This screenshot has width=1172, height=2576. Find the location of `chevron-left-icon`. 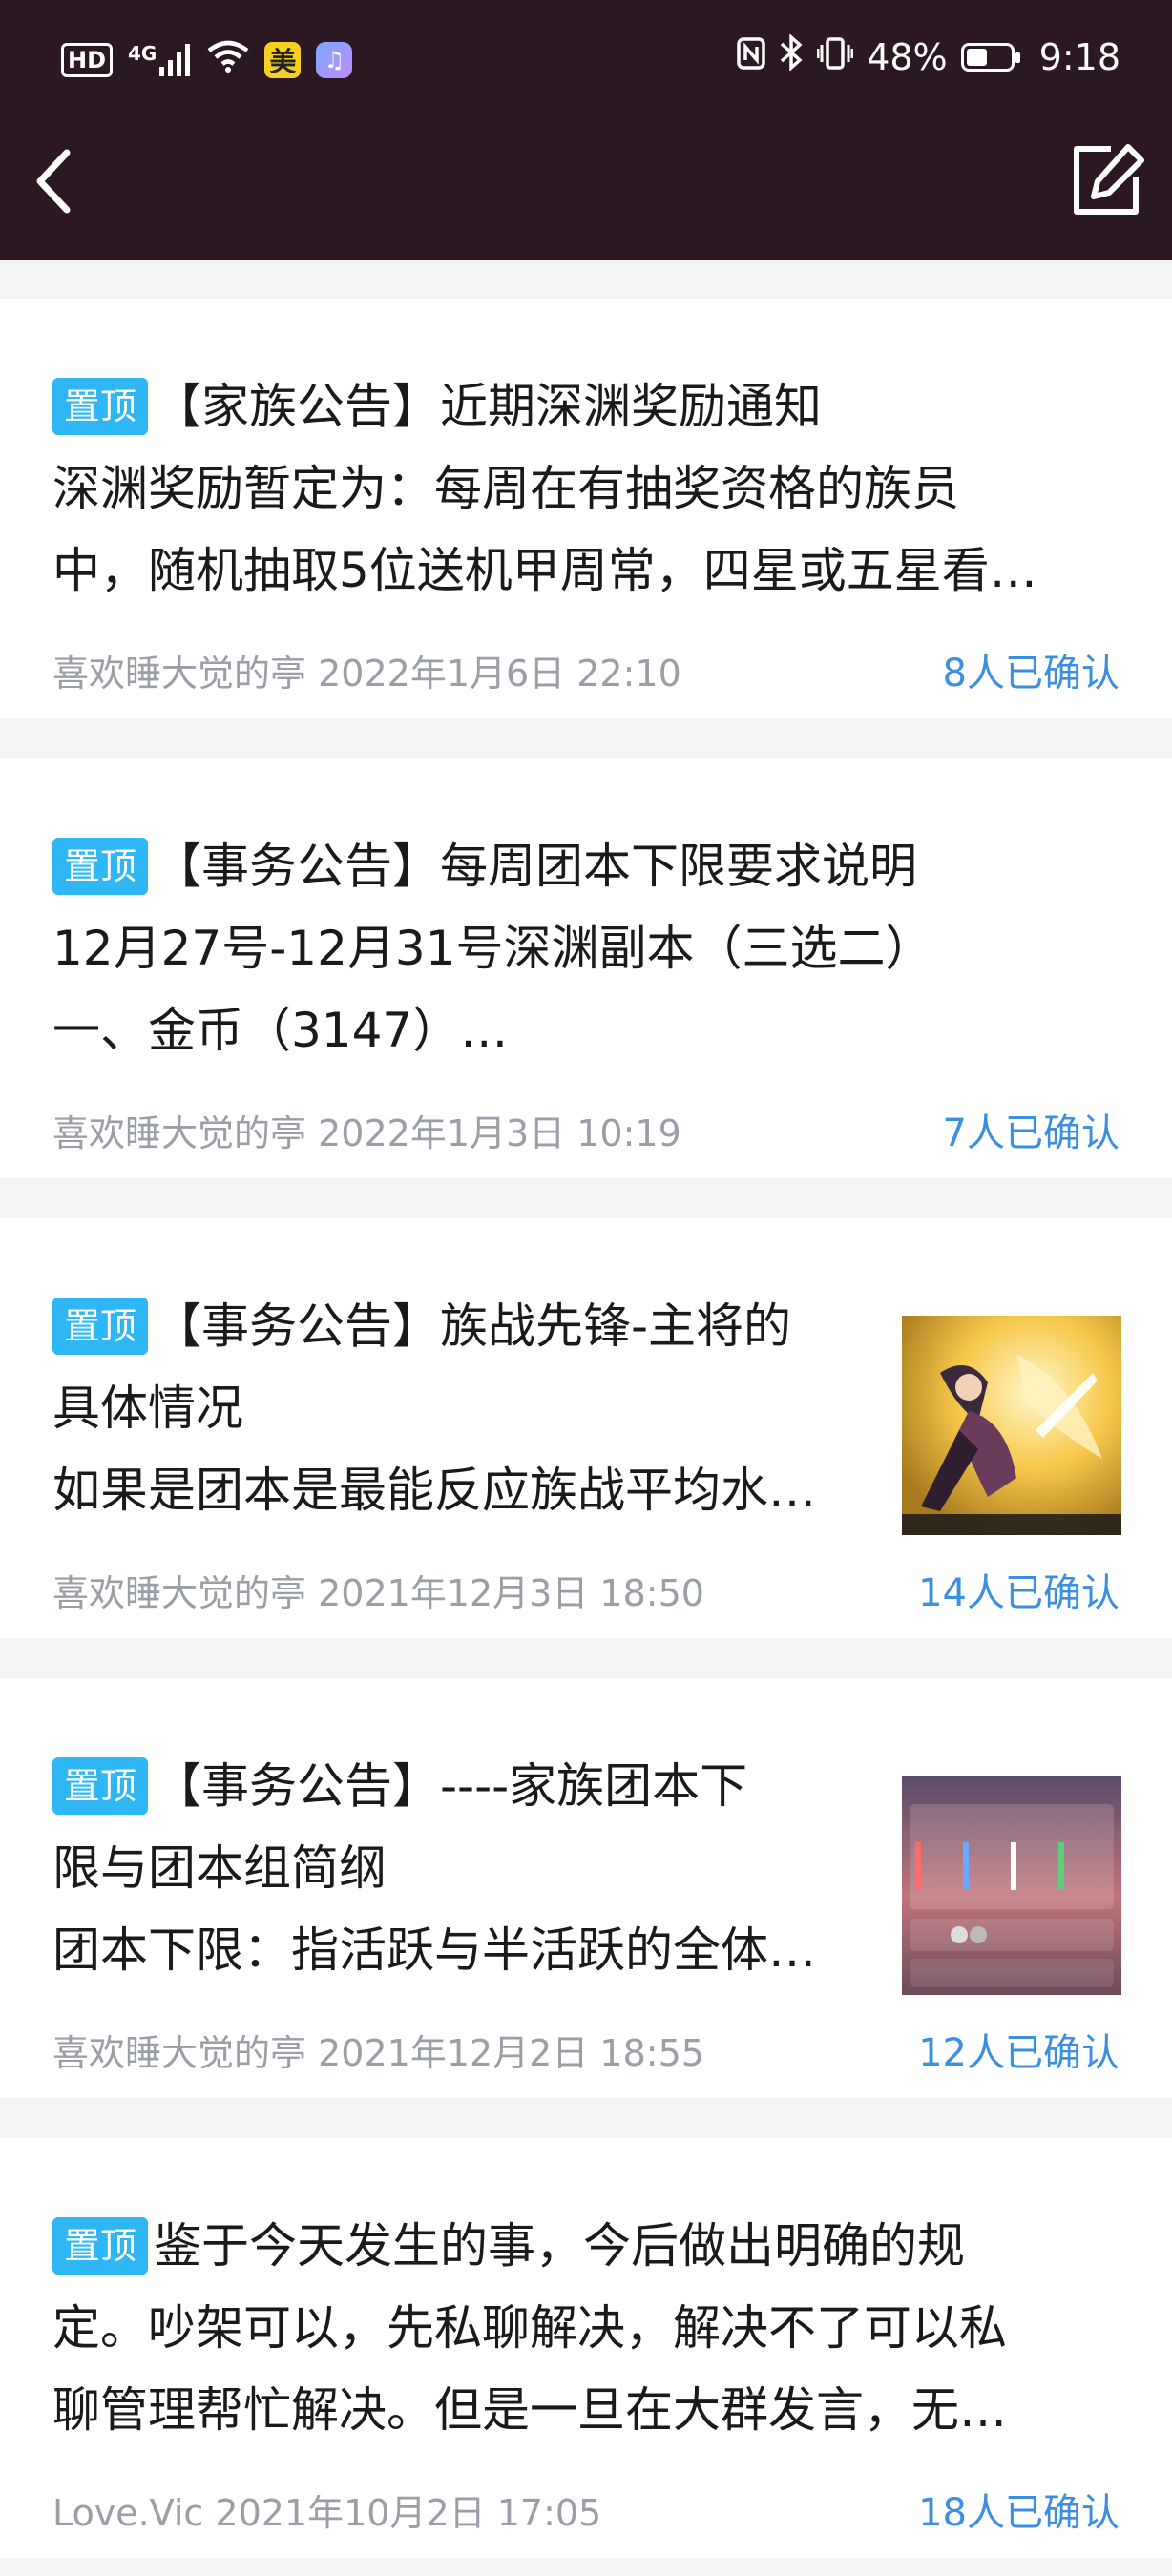

chevron-left-icon is located at coordinates (53, 181).